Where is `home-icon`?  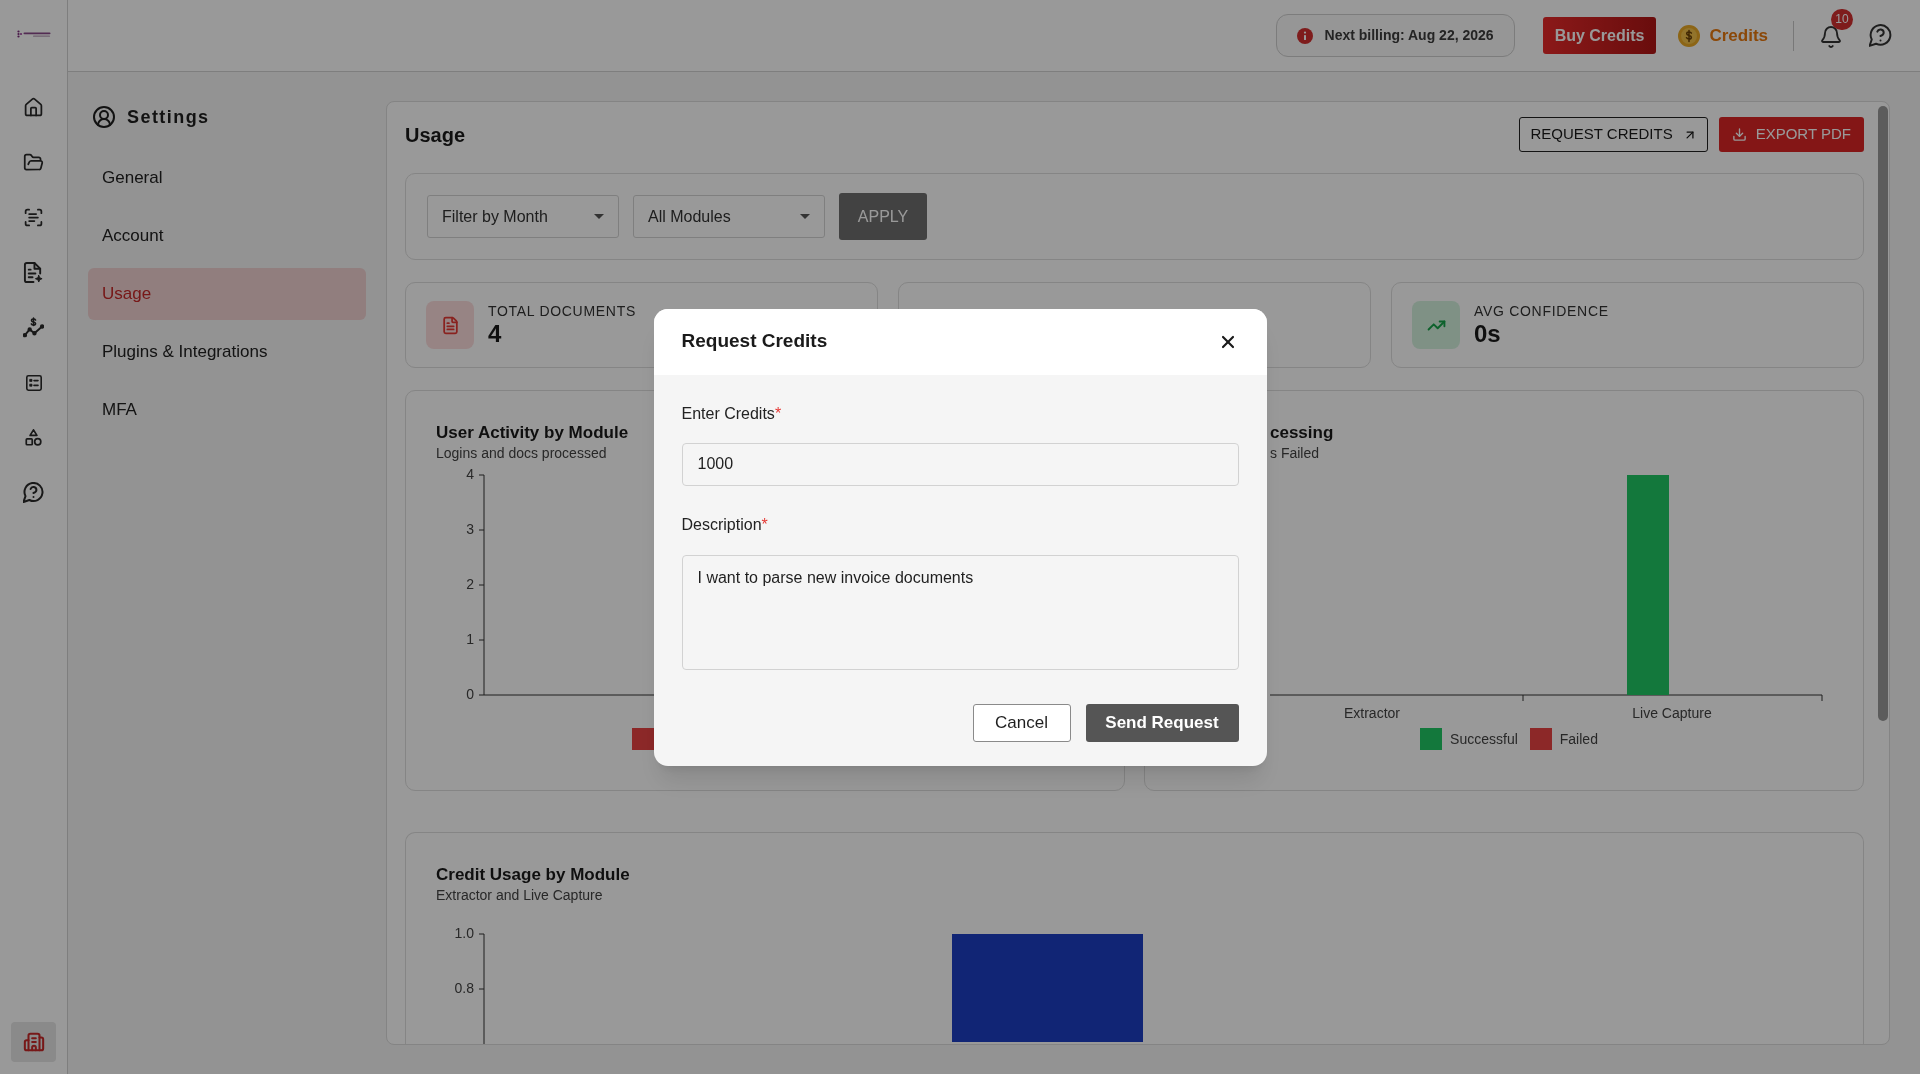
home-icon is located at coordinates (33, 107).